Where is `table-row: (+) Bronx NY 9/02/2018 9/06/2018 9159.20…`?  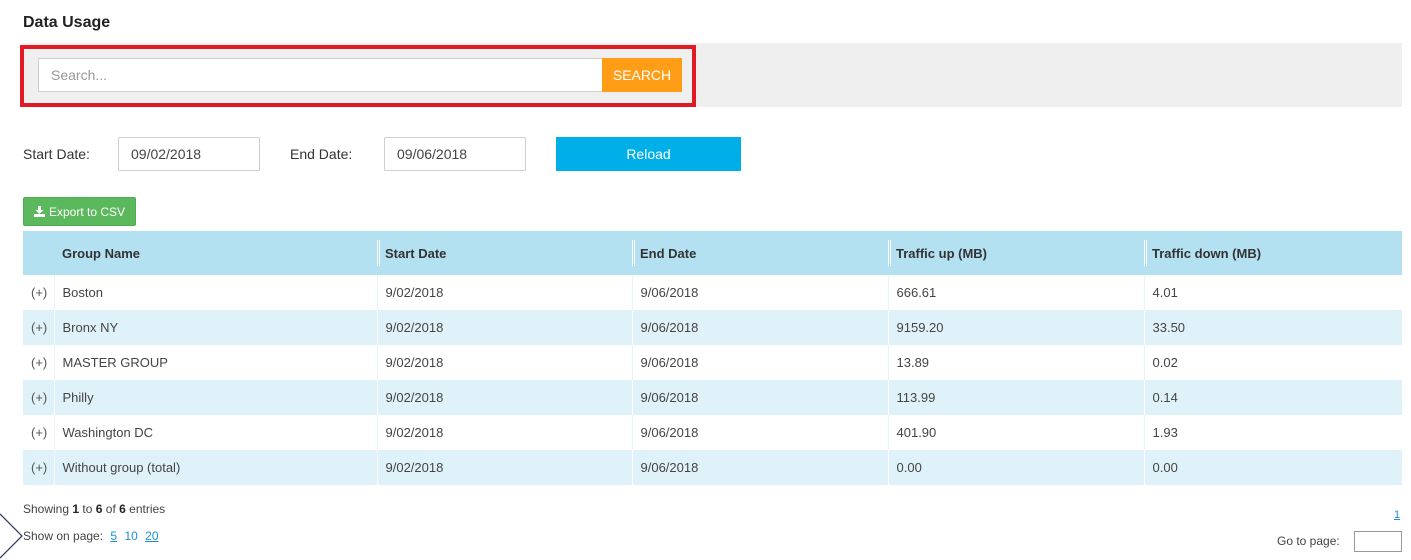 table-row: (+) Bronx NY 9/02/2018 9/06/2018 9159.20… is located at coordinates (712, 327).